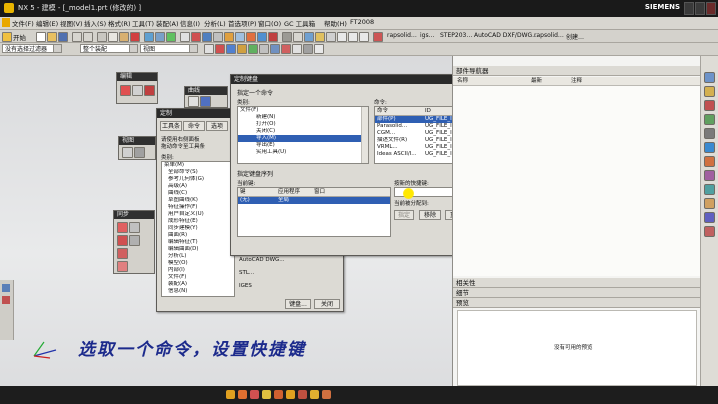 The height and width of the screenshot is (404, 718). What do you see at coordinates (262, 37) in the screenshot?
I see `cone-icon` at bounding box center [262, 37].